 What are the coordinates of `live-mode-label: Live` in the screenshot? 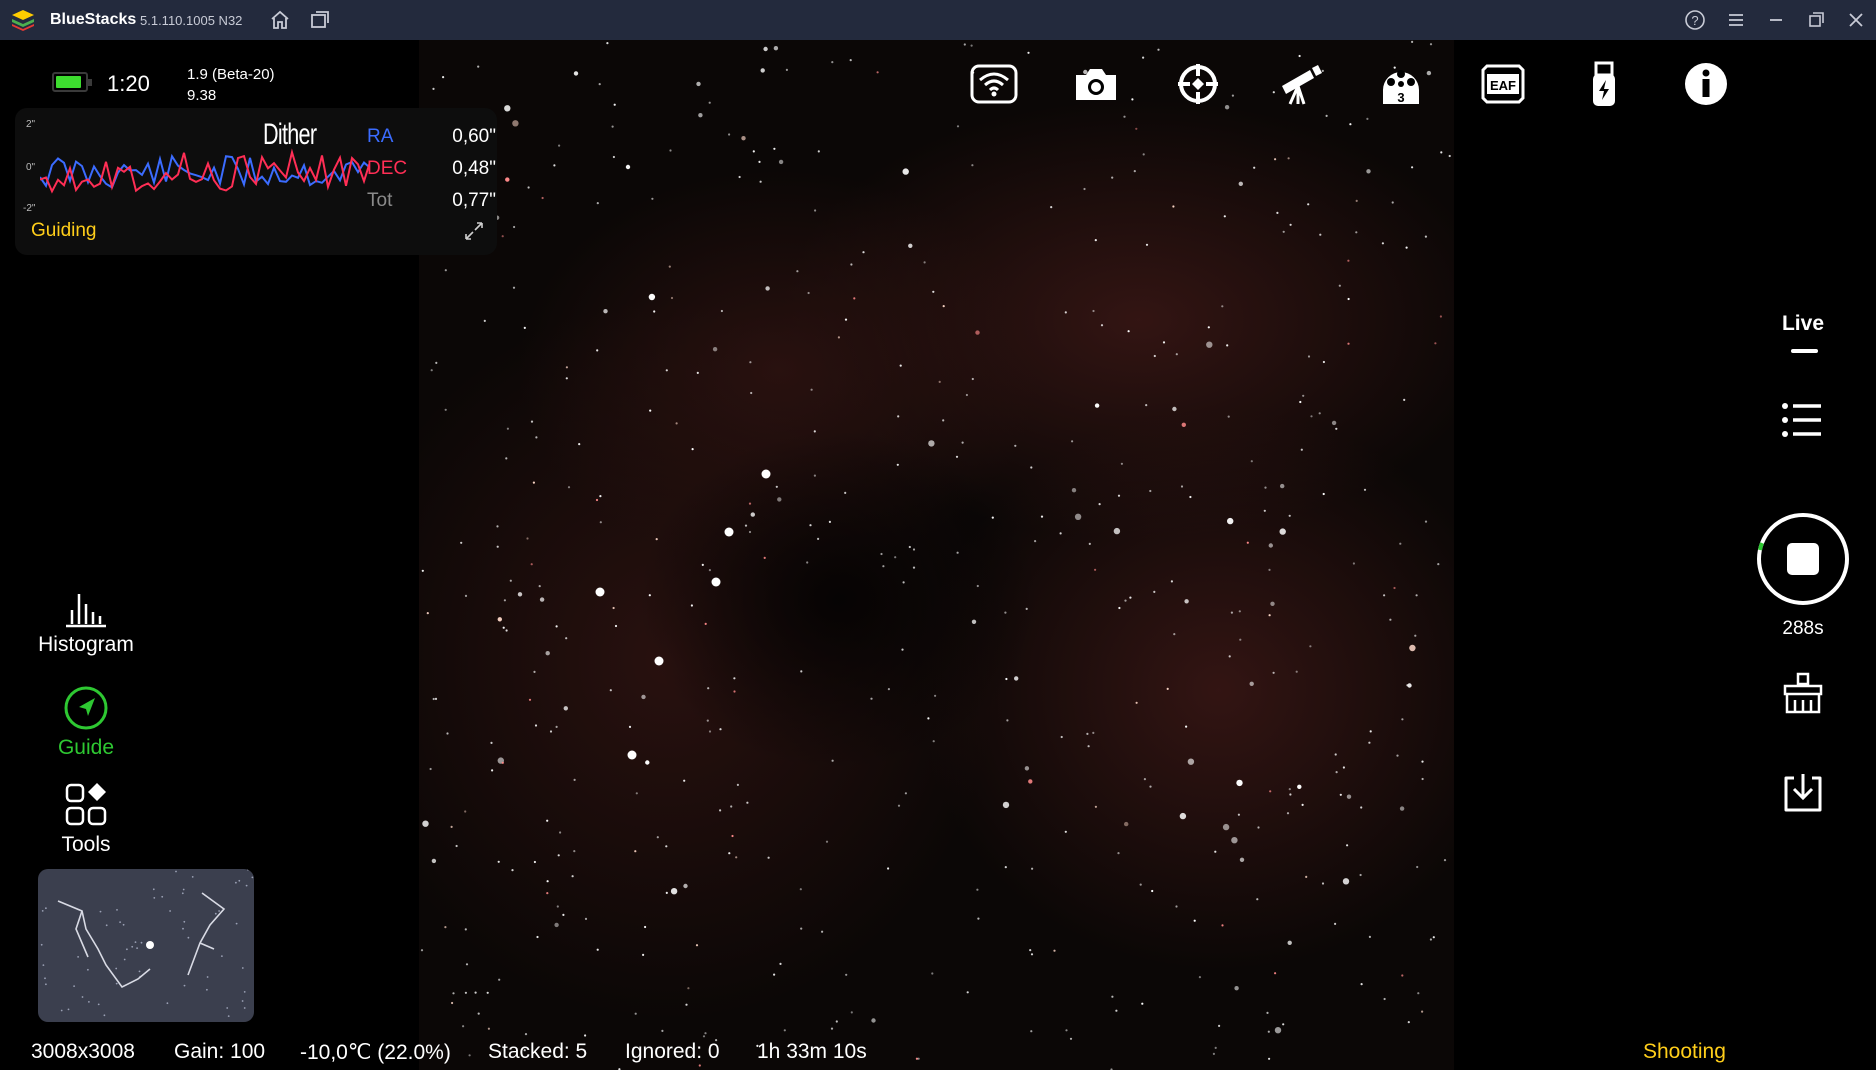 It's located at (1803, 324).